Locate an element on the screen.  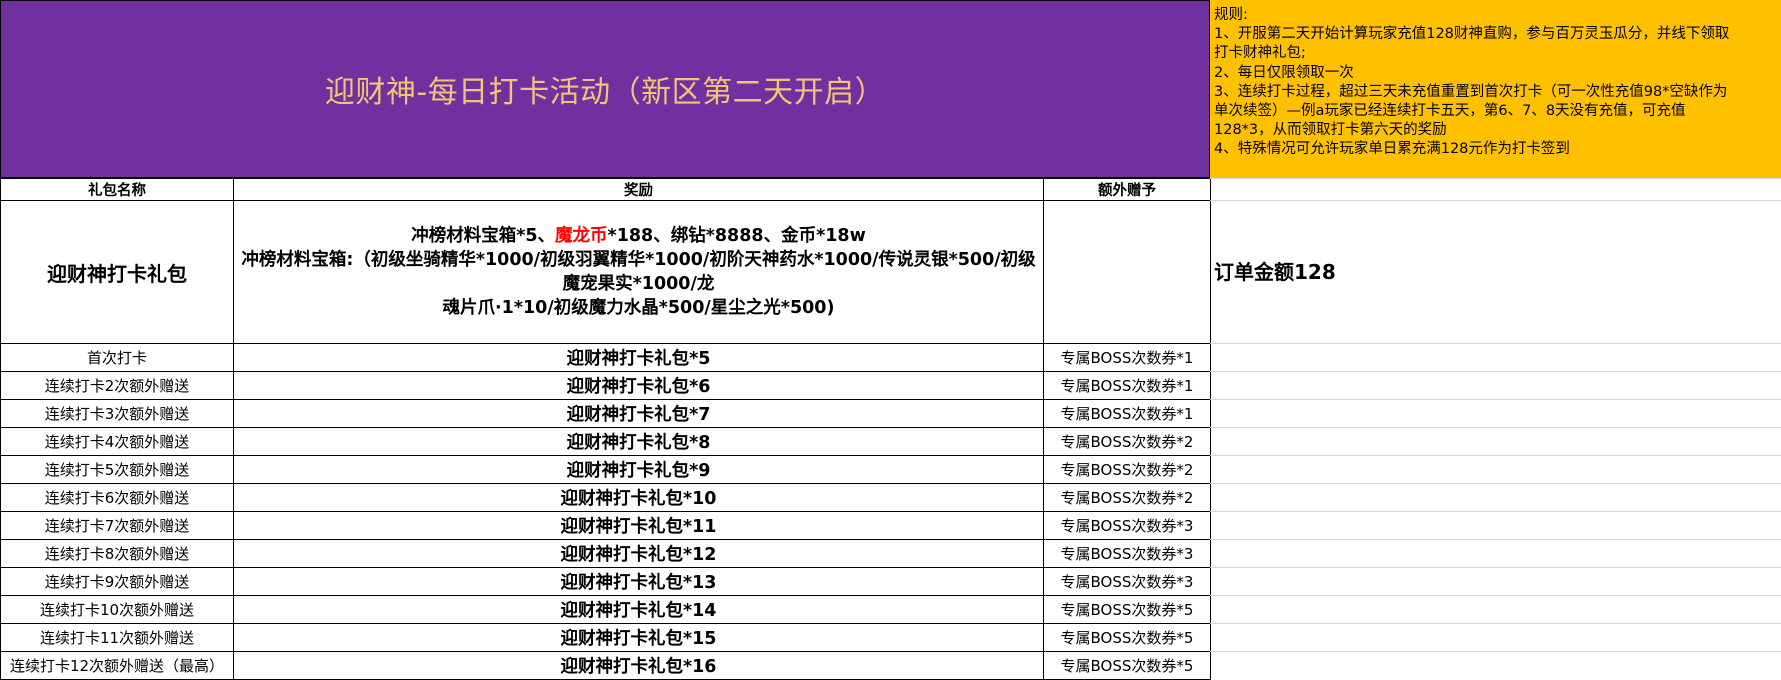
table-row: 连续打卡2次额外赠送 迎财神打卡礼包*6 专属BOSS次数券*1 is located at coordinates (605, 385).